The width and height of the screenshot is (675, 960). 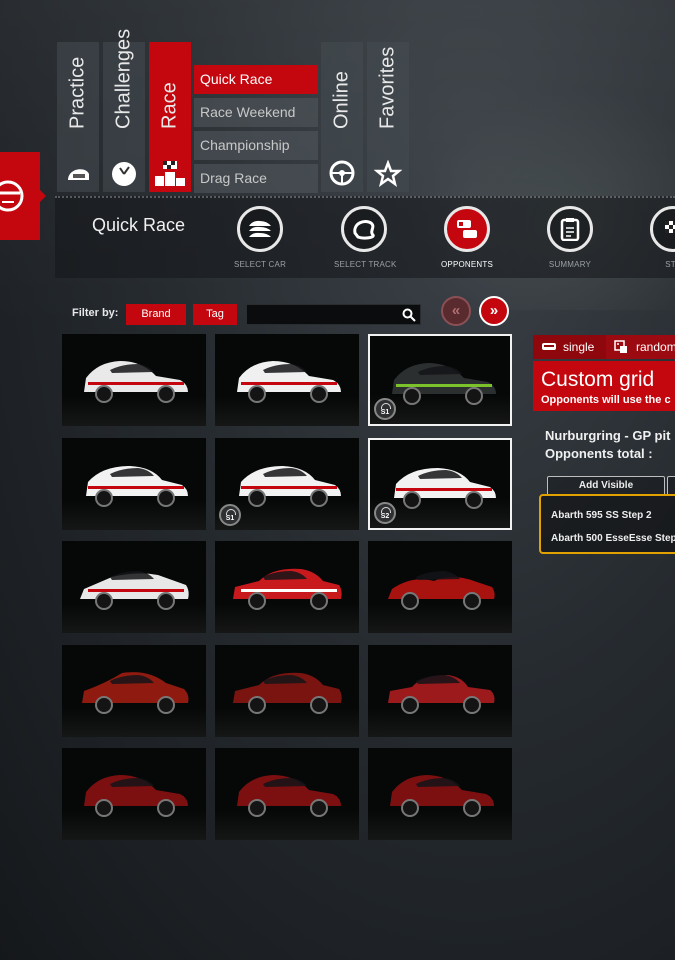 I want to click on tab-online: Online, so click(x=342, y=117).